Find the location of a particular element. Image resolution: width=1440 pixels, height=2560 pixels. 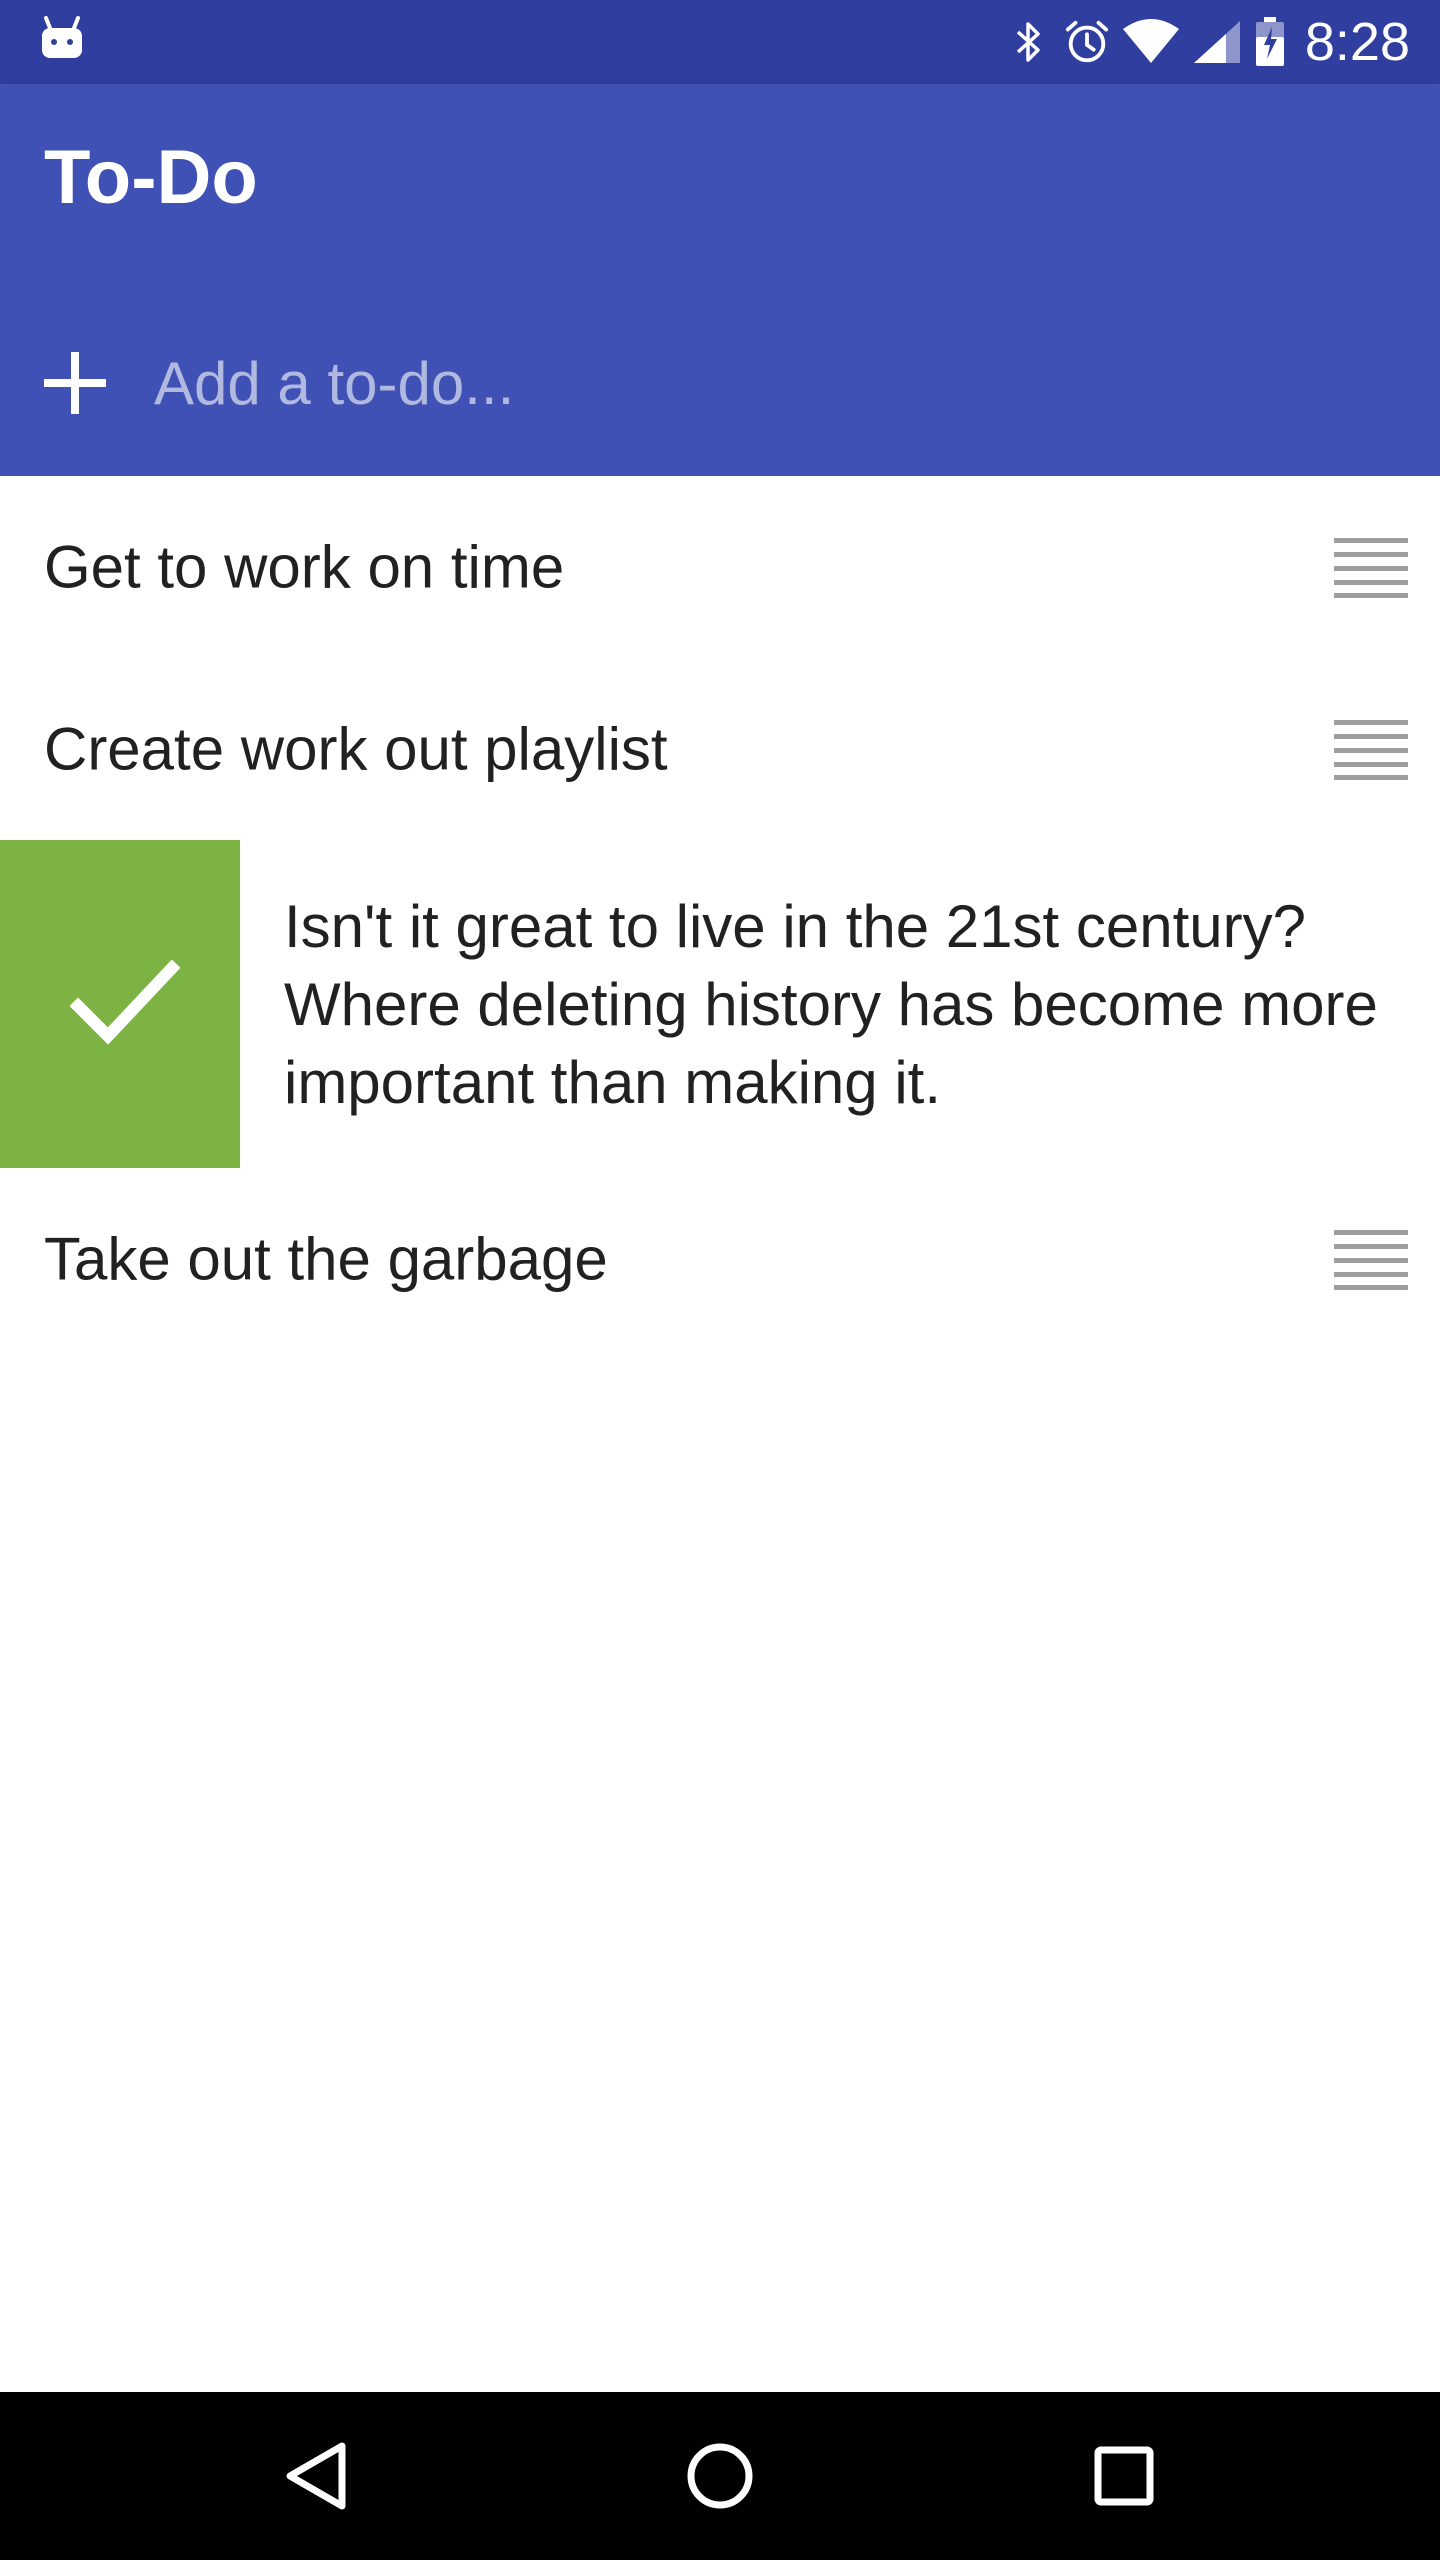

check-icon is located at coordinates (125, 1002).